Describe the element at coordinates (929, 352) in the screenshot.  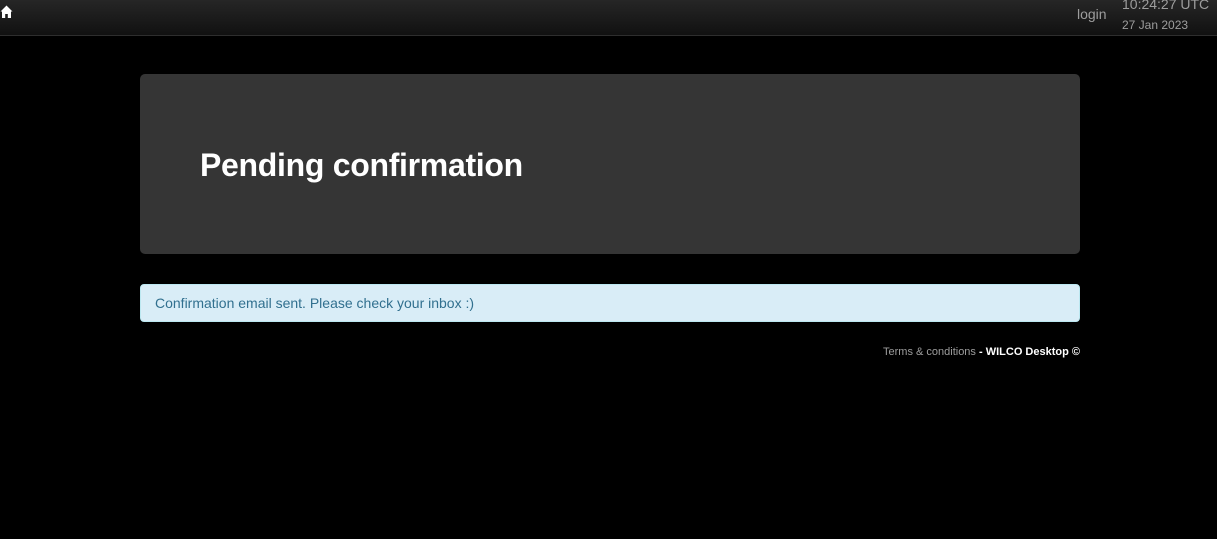
I see `terms-link: Terms & conditions` at that location.